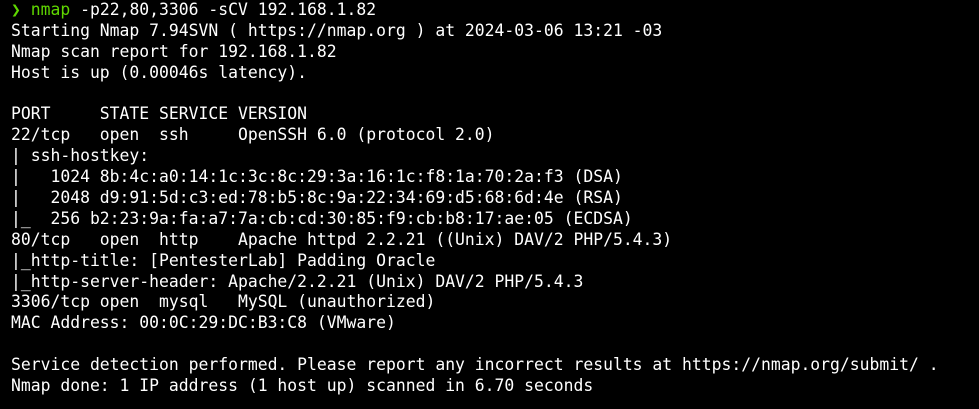 The height and width of the screenshot is (409, 979). I want to click on output-line-mac-address: MAC Address: 00:0C:29:DC:B3:C8 (VMware), so click(203, 323).